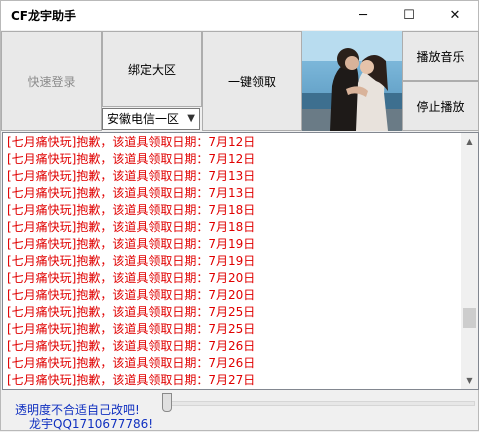  Describe the element at coordinates (352, 81) in the screenshot. I see `couple-photo` at that location.